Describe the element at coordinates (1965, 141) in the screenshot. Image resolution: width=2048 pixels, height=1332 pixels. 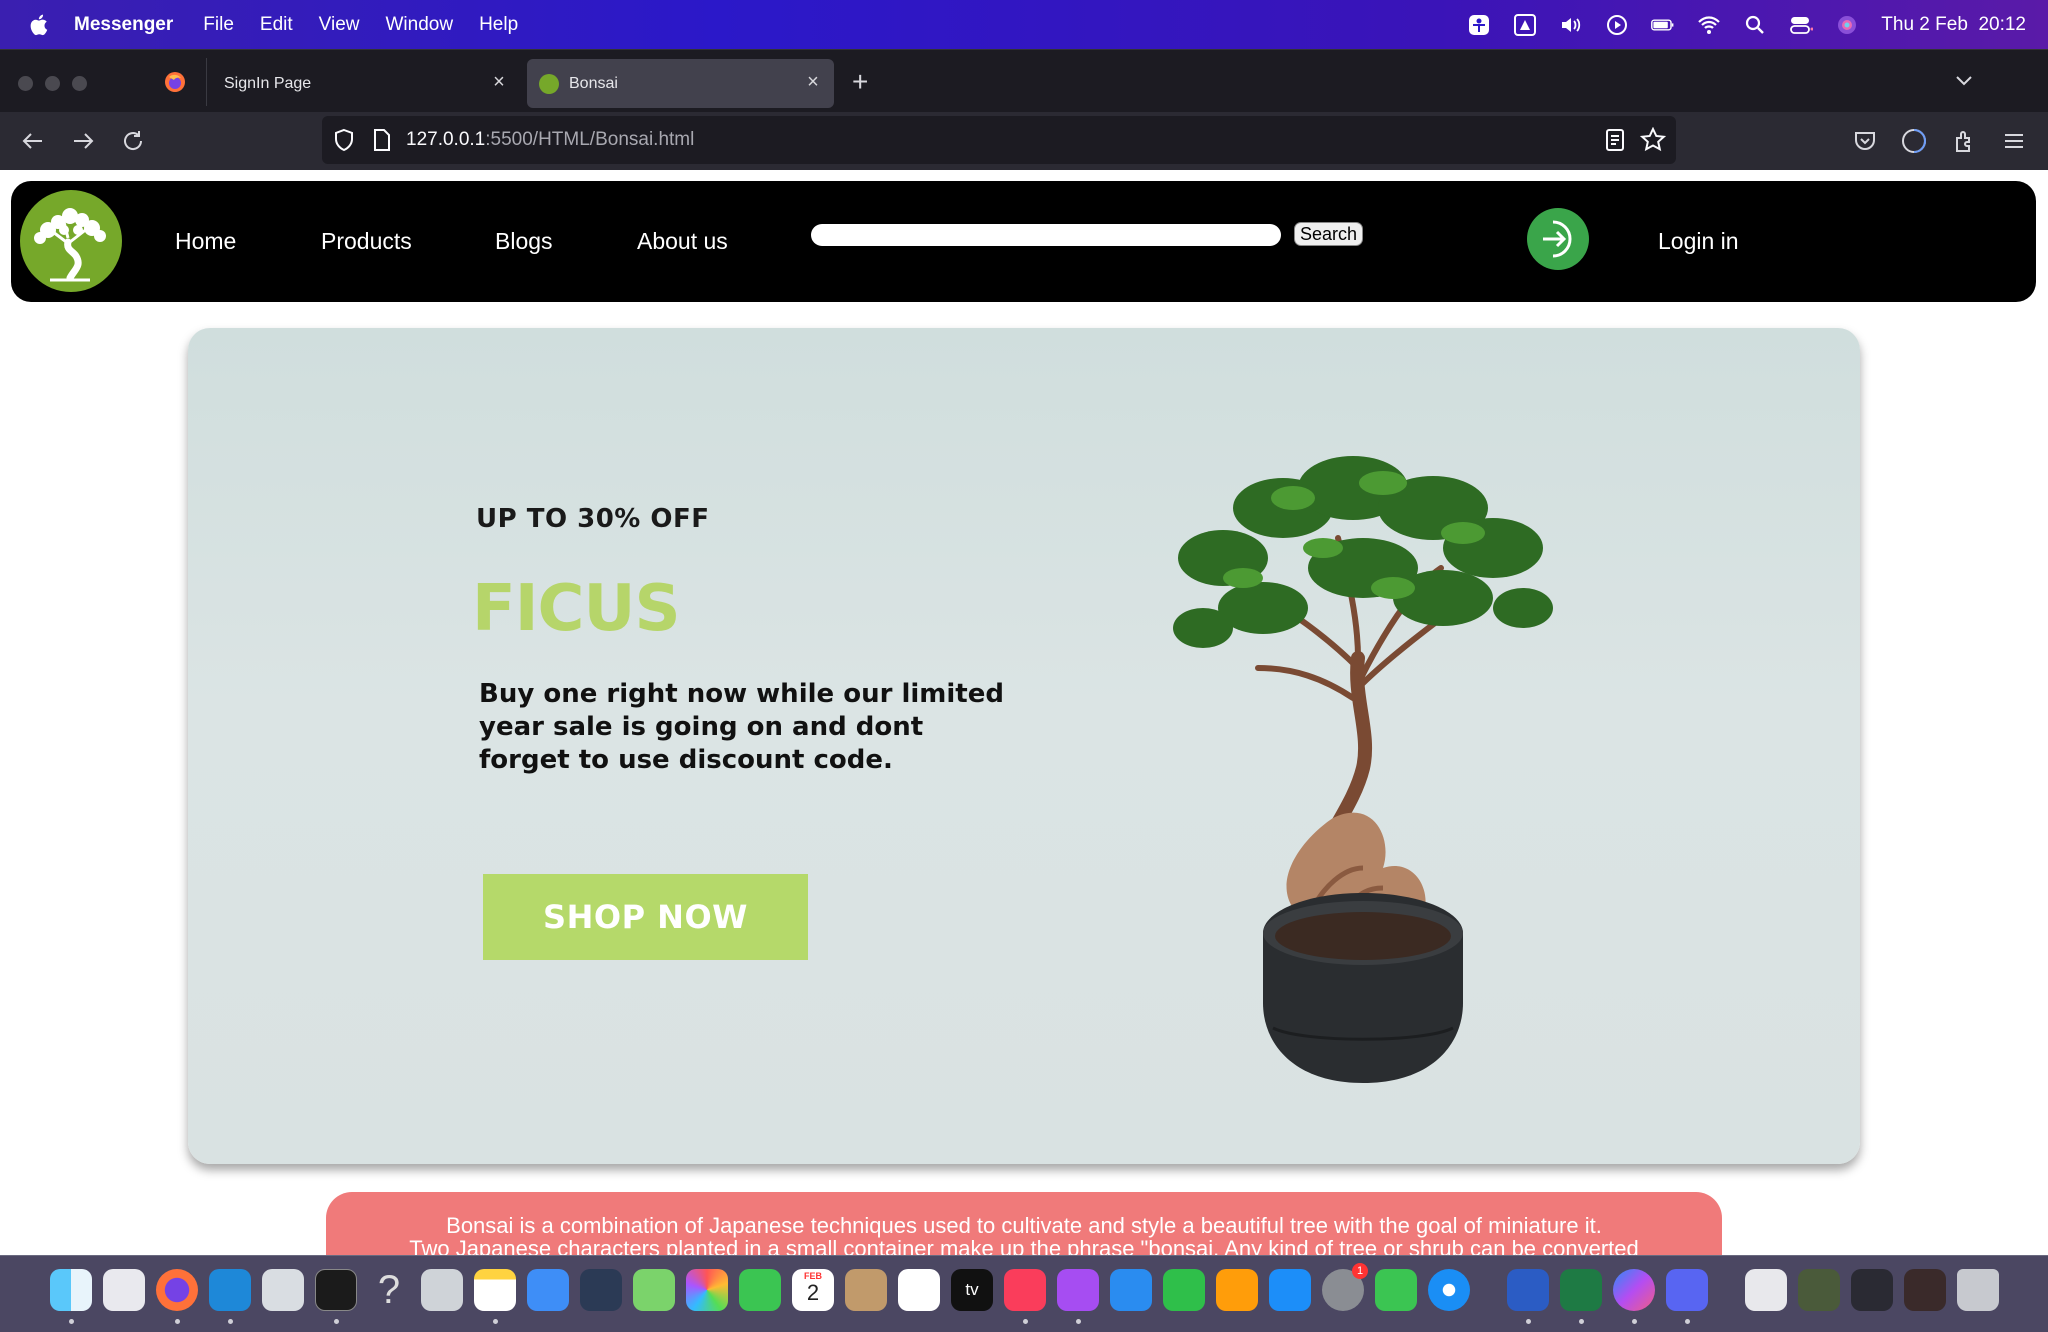
I see `extensions-icon` at that location.